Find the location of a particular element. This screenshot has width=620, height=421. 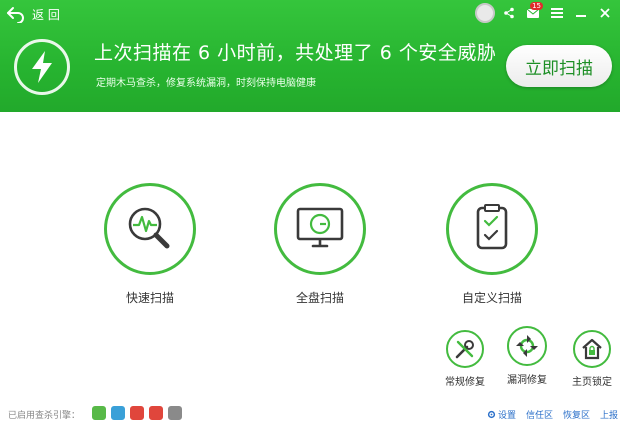

scan-status-title: 上次扫描在 6 小时前，共处理了 6 个安全威胁 is located at coordinates (295, 53).